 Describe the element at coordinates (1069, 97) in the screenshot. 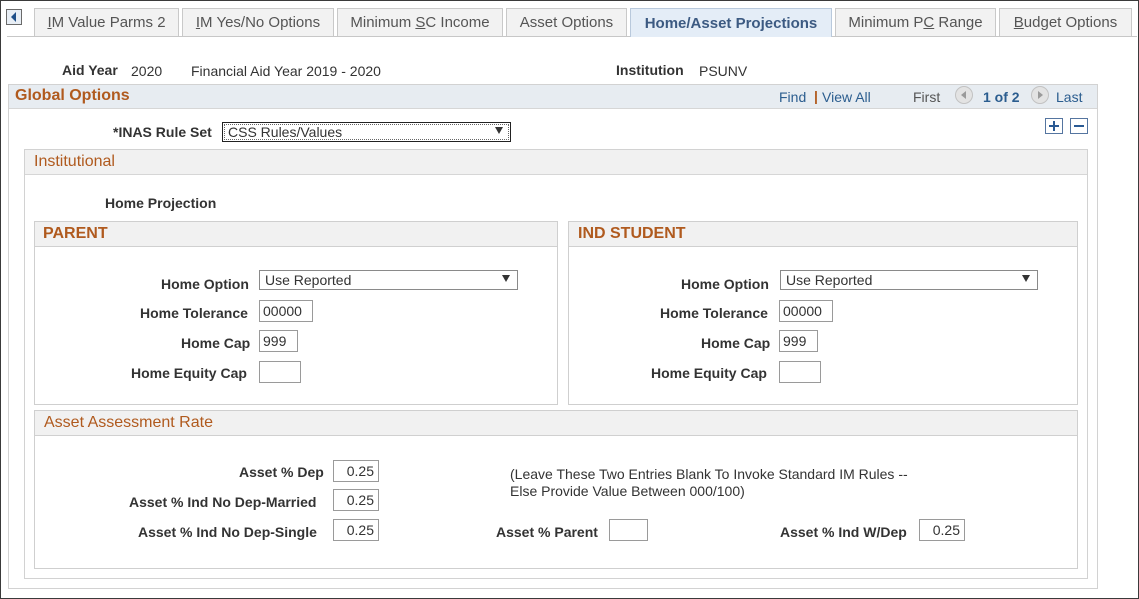

I see `last-link: Last` at that location.